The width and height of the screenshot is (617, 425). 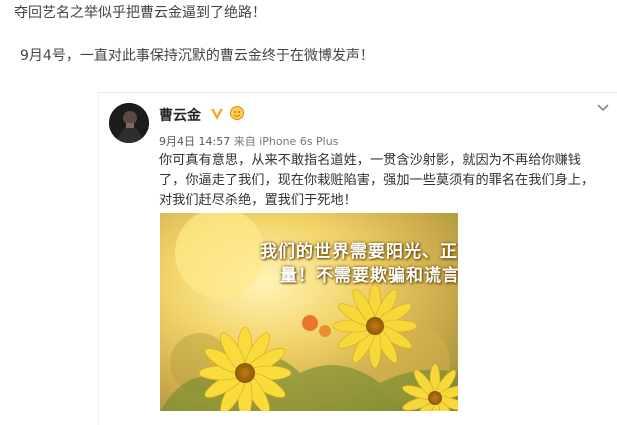 What do you see at coordinates (603, 108) in the screenshot?
I see `chevron-down-icon` at bounding box center [603, 108].